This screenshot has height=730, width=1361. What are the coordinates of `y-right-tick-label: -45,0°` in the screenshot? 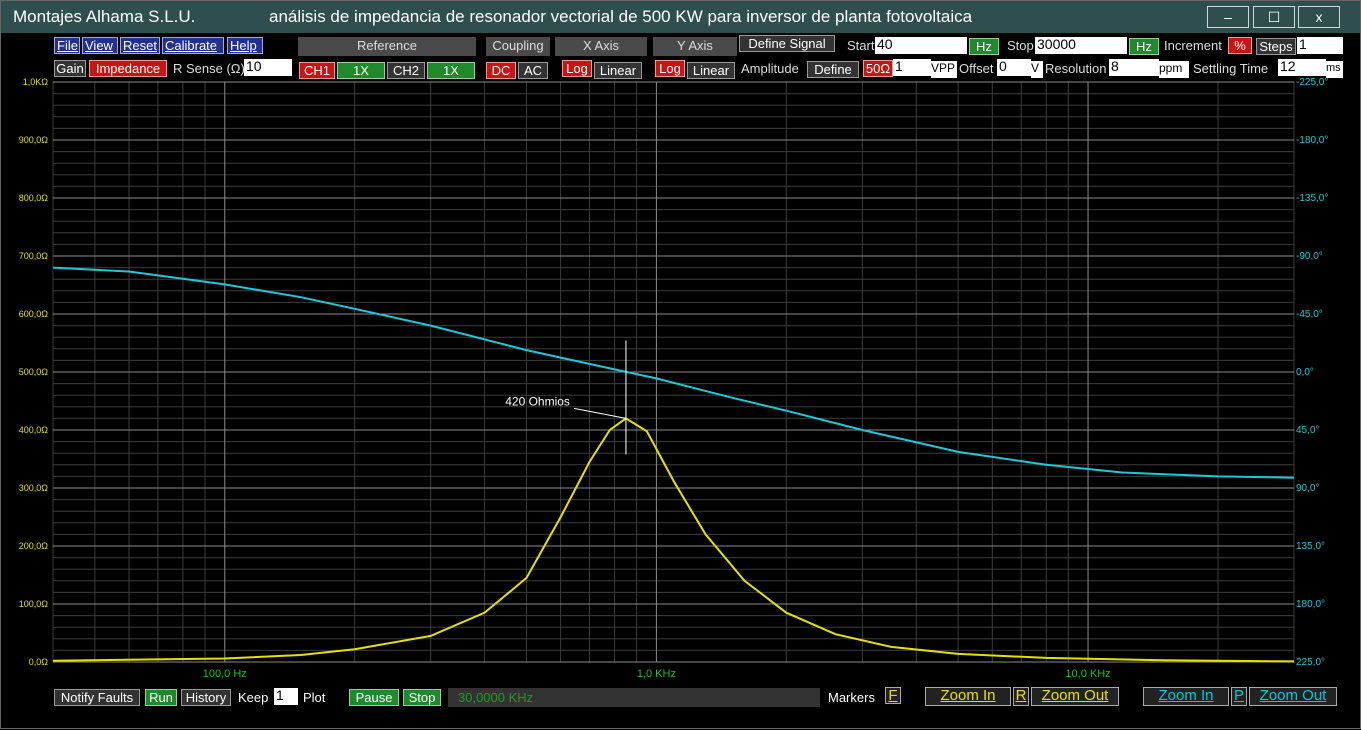 It's located at (1309, 314).